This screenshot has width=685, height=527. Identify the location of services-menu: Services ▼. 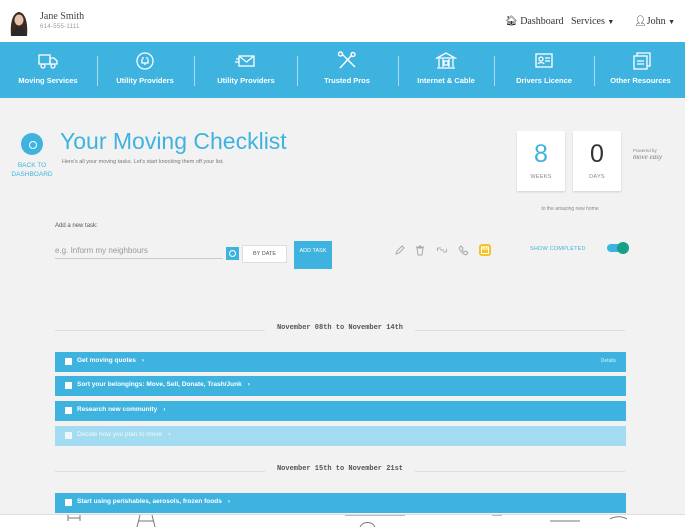
(592, 21).